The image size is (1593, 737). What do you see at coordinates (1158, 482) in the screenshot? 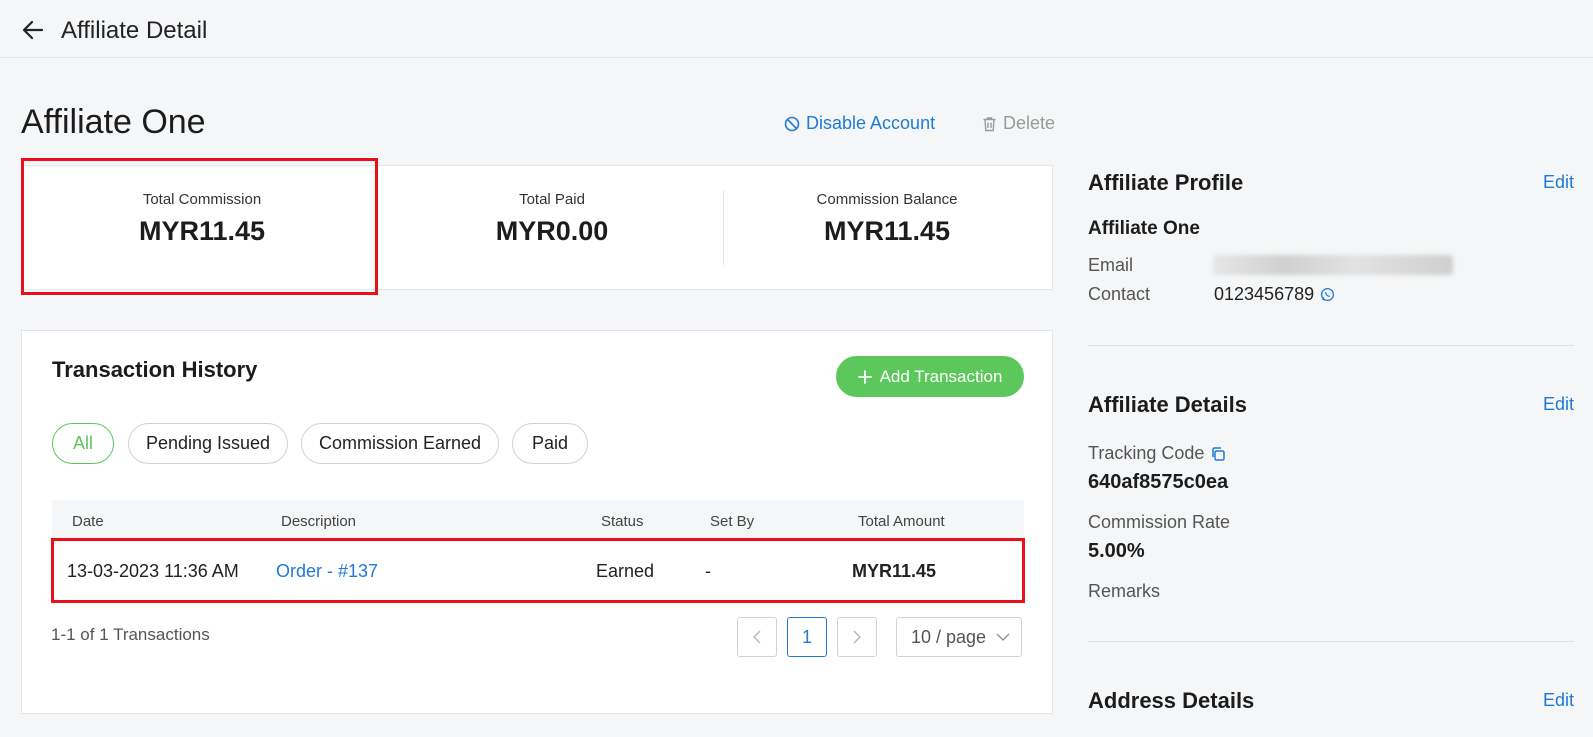
I see `tracking-code-value: 640af8575c0ea` at bounding box center [1158, 482].